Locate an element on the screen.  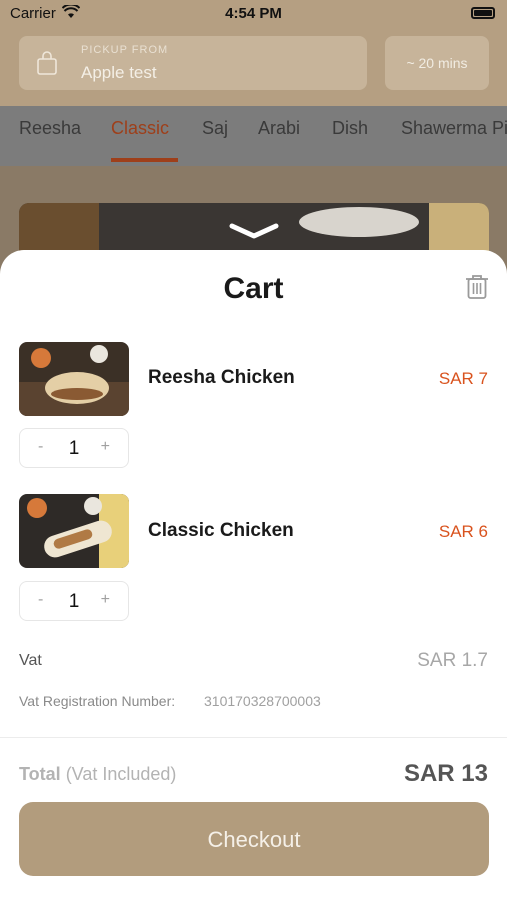
vat-registration-number: 310170328700003 is located at coordinates (262, 701).